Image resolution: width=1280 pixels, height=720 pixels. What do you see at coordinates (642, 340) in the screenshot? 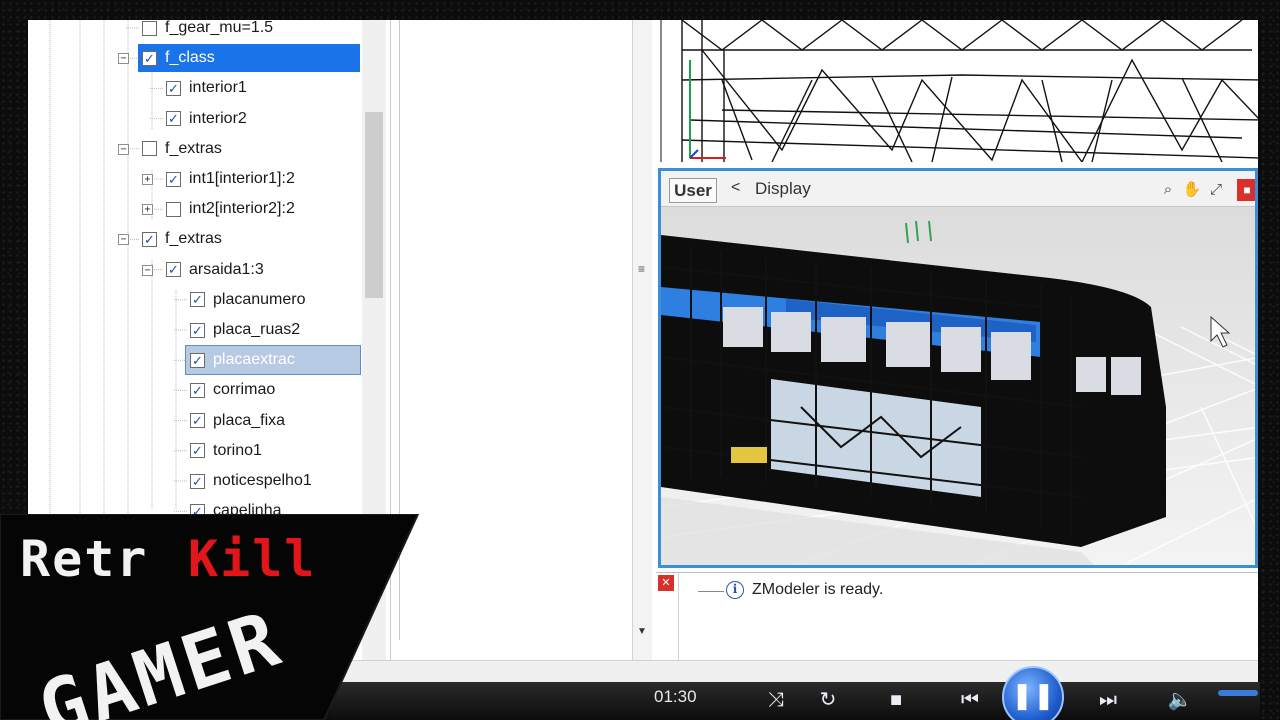
I see `panel-splitter: ≡ ▼` at bounding box center [642, 340].